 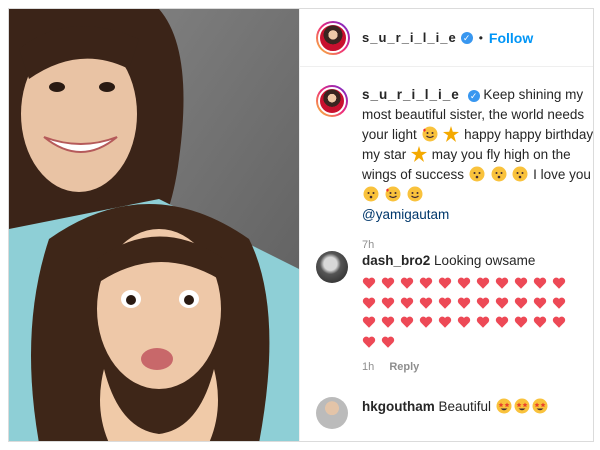 I want to click on commenter-username: hkgoutham, so click(x=398, y=406).